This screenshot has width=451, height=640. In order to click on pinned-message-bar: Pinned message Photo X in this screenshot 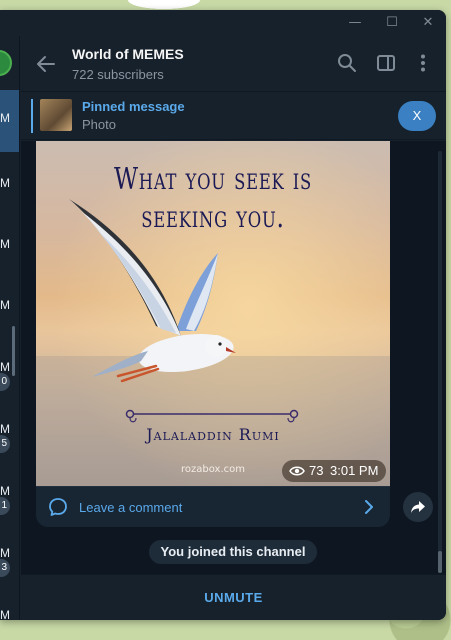, I will do `click(233, 116)`.